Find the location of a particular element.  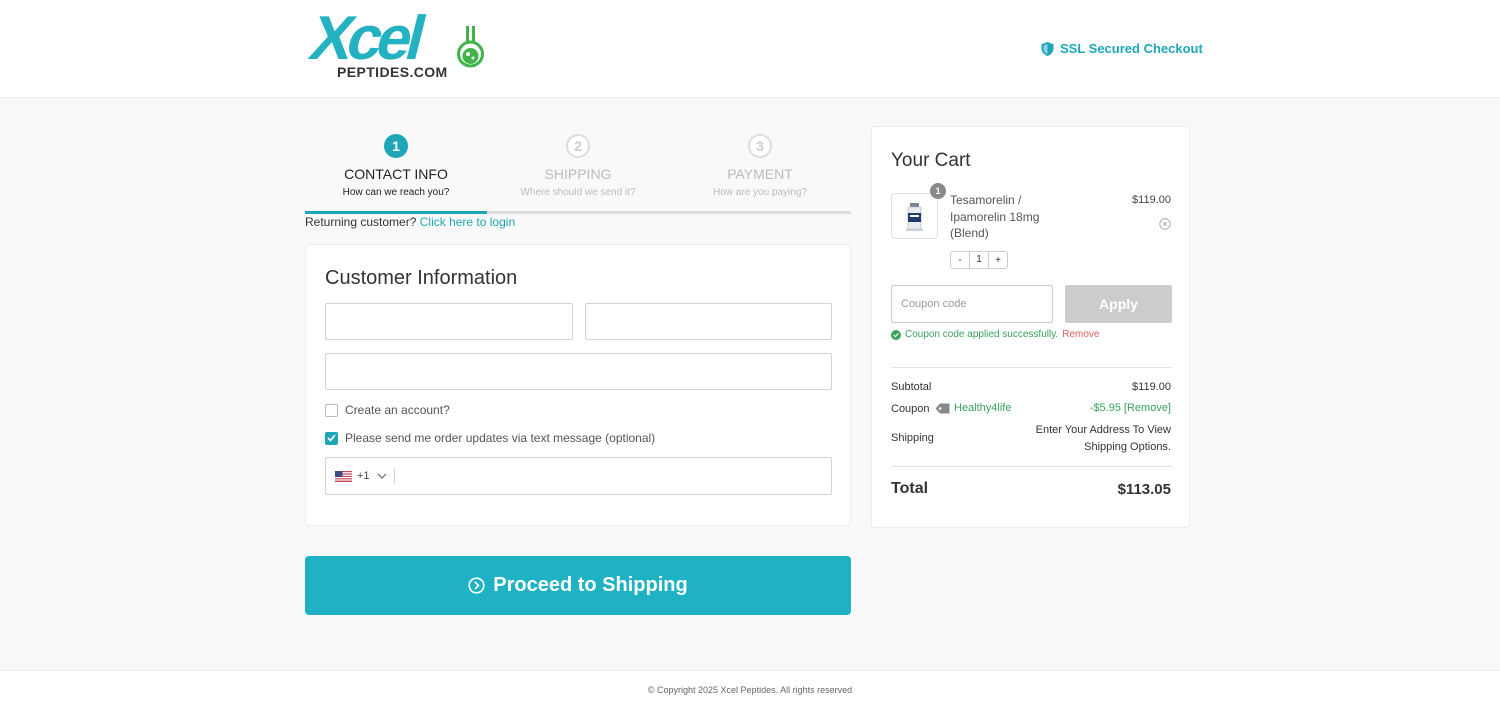

phone-input: +1 is located at coordinates (578, 476).